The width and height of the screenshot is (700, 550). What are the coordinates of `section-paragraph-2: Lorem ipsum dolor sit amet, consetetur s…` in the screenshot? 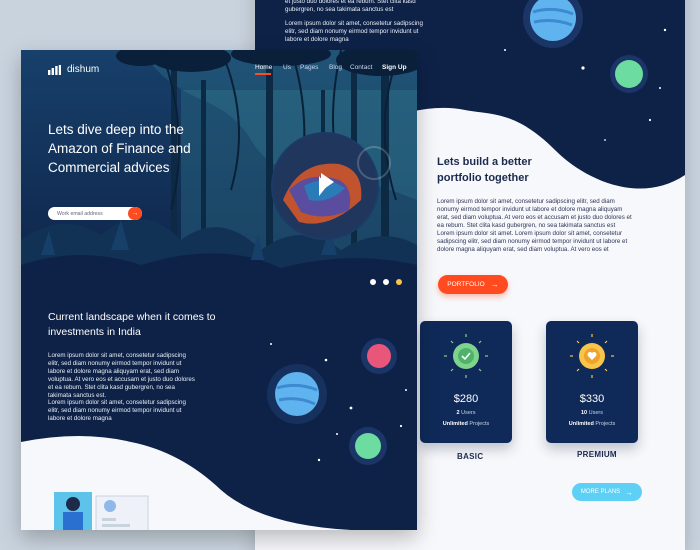 It's located at (117, 410).